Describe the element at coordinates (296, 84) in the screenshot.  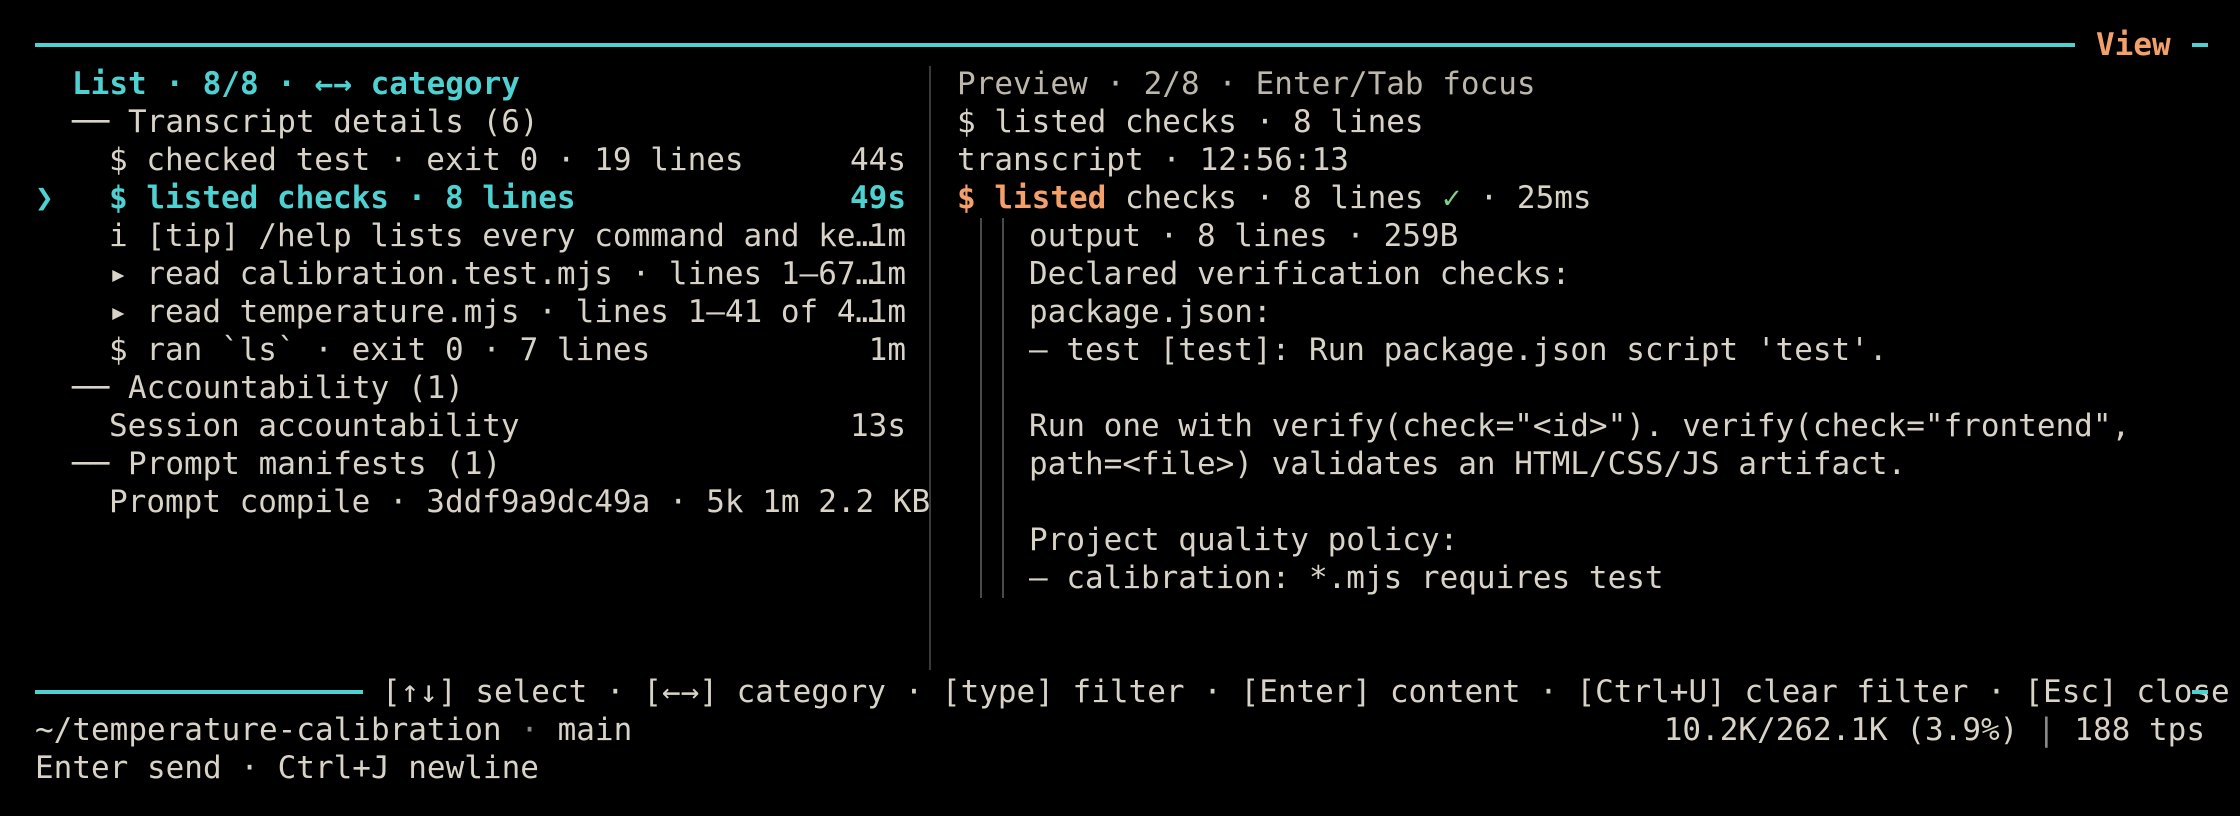
I see `list-header: List · 8/8 · ←→ category` at that location.